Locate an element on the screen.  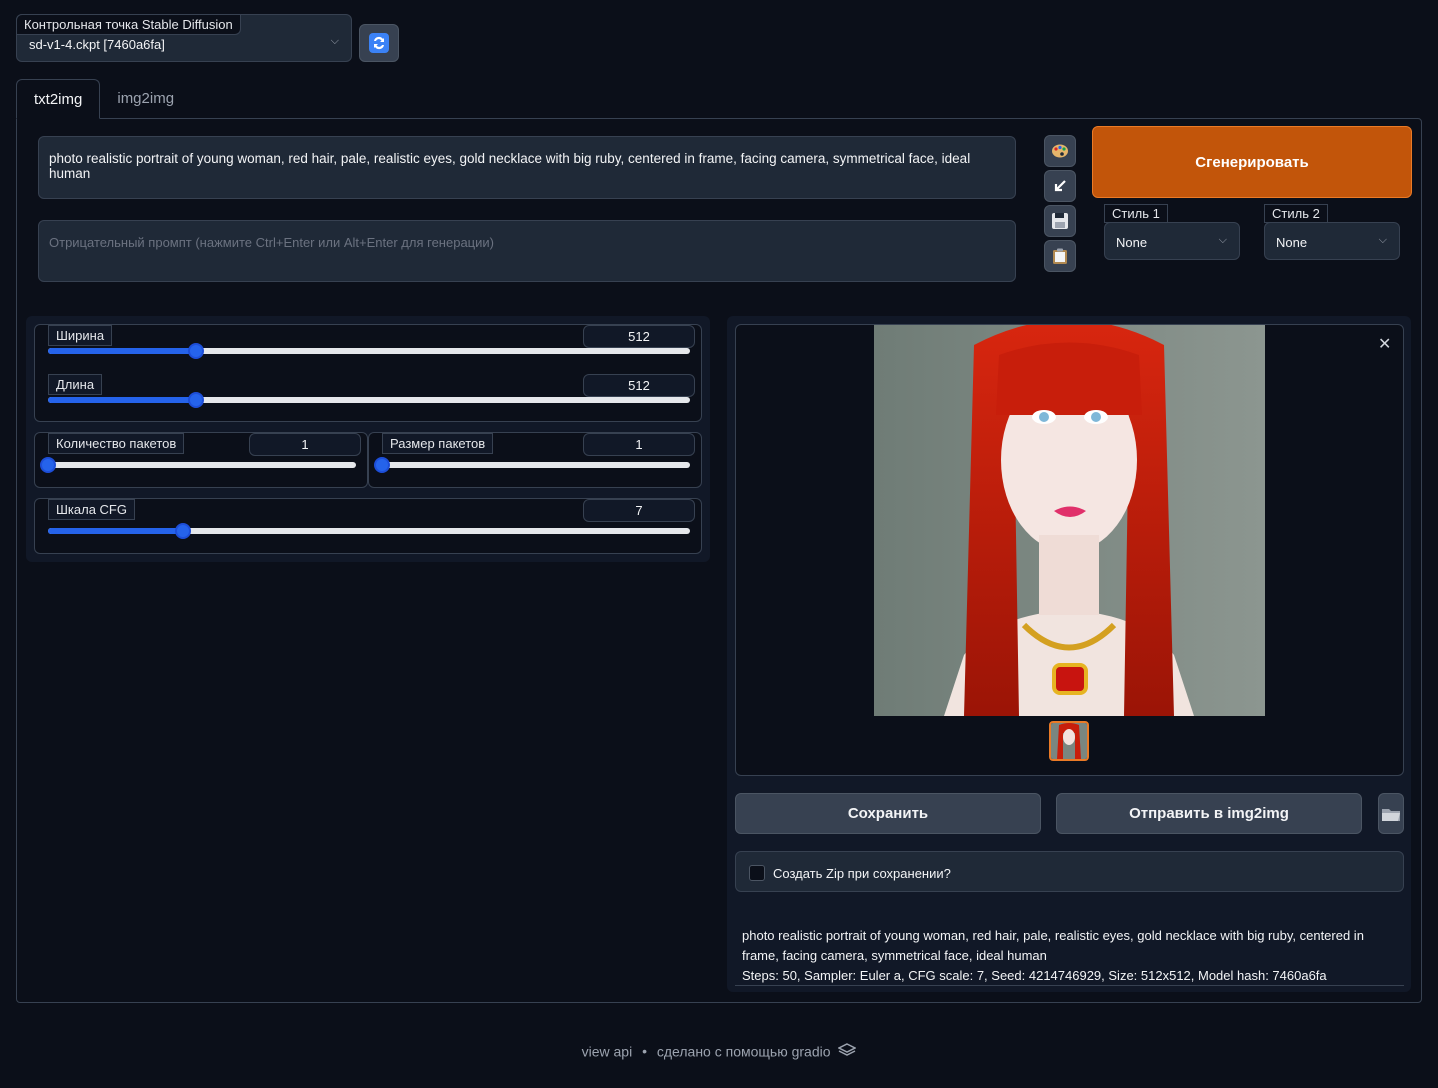
clipboard-icon is located at coordinates (1060, 256).